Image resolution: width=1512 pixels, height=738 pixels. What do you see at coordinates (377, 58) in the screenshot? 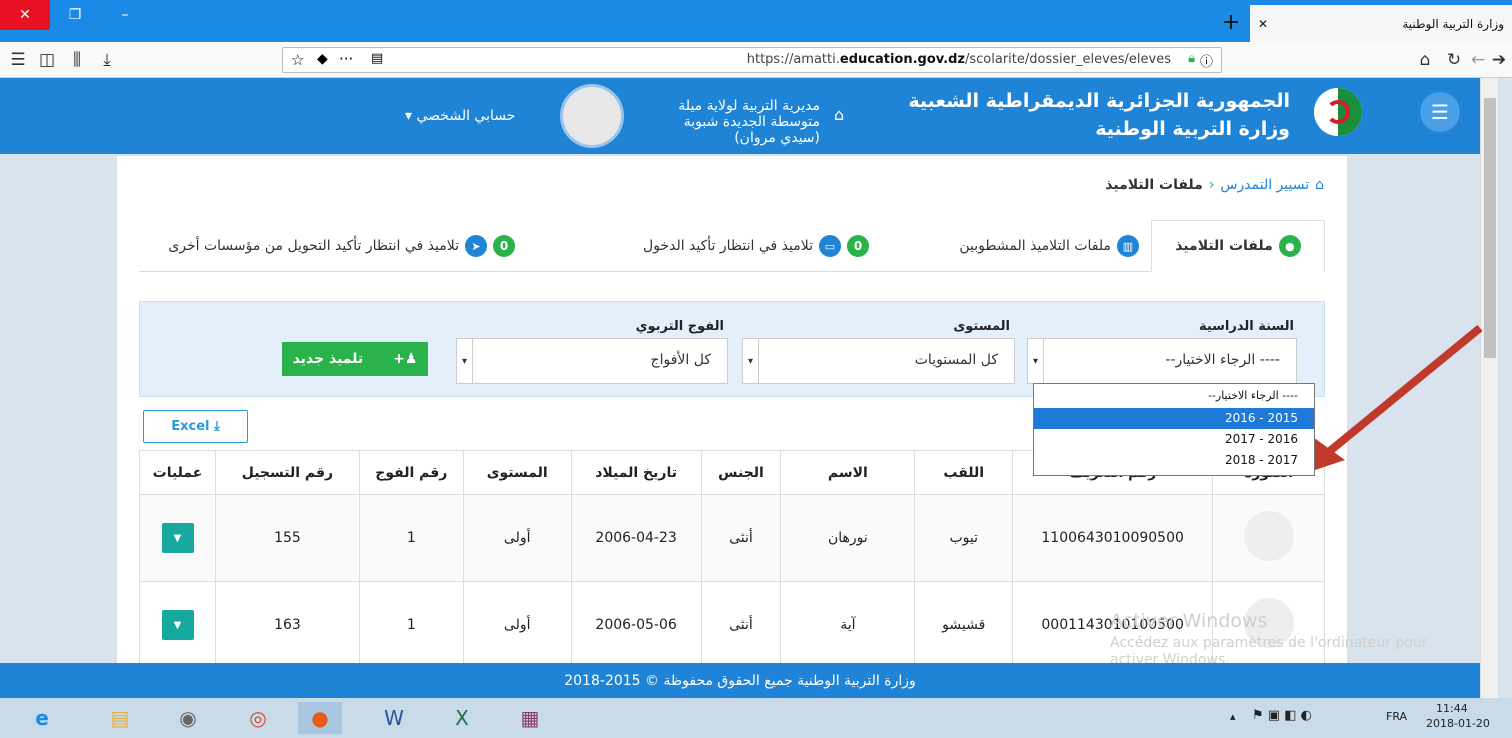
I see `reader-view-icon: ▤` at bounding box center [377, 58].